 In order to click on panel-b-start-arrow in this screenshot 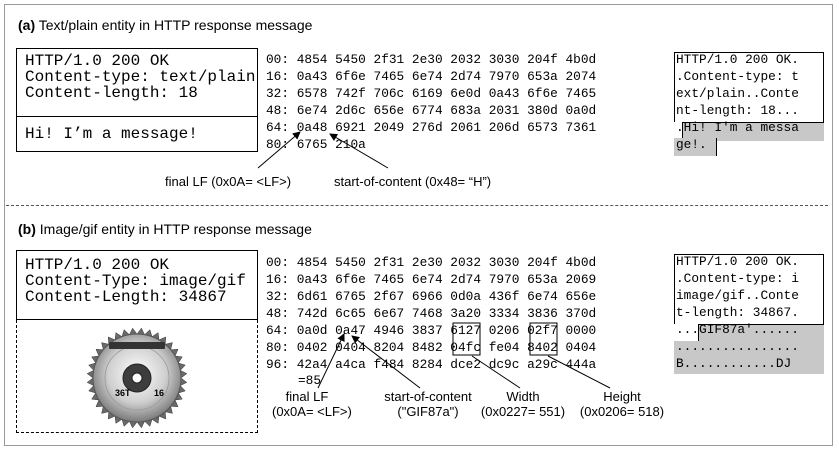, I will do `click(386, 362)`.